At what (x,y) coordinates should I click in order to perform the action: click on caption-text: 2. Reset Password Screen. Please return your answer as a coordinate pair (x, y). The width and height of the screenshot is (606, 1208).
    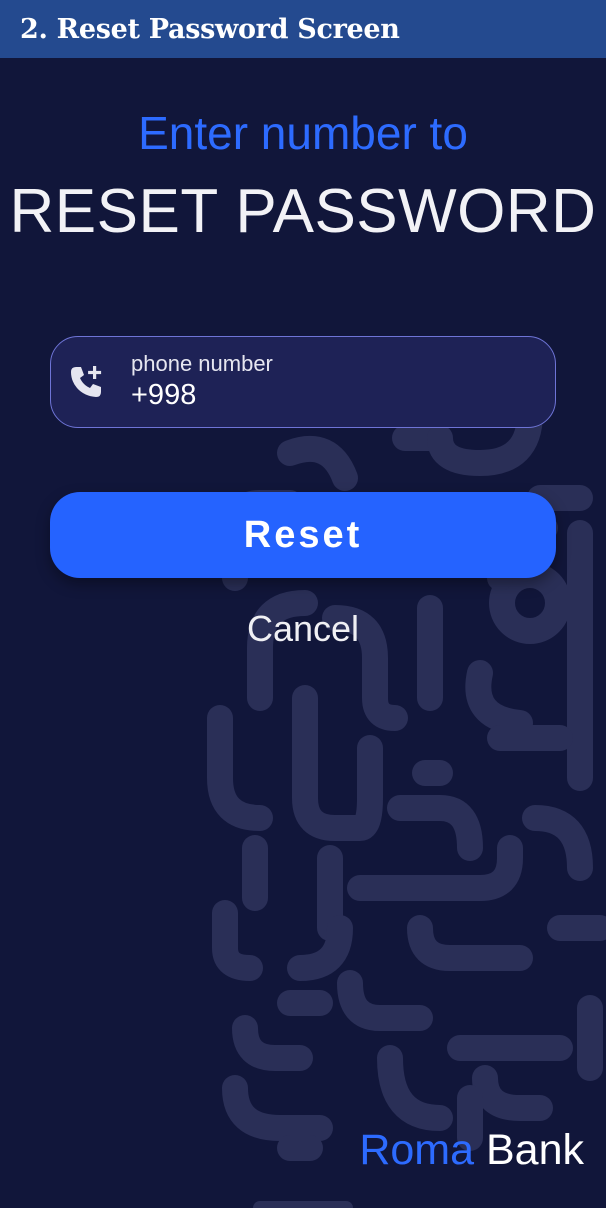
    Looking at the image, I should click on (210, 29).